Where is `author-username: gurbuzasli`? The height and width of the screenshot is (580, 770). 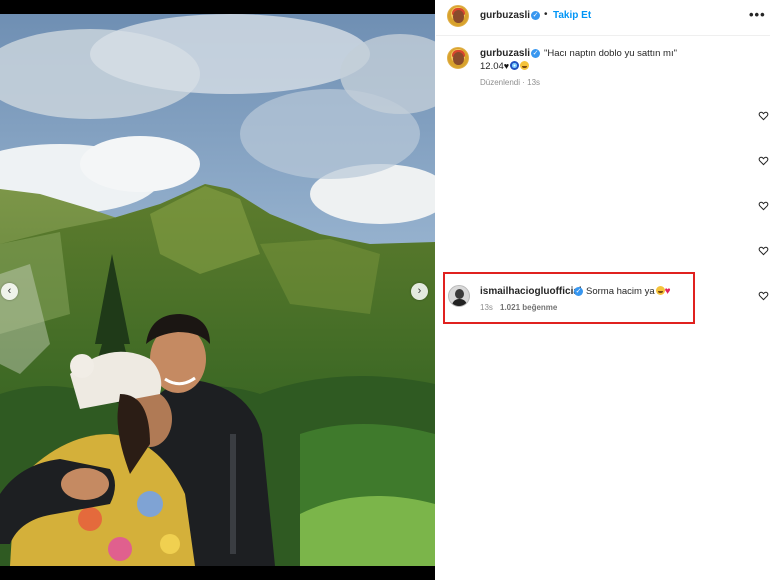
author-username: gurbuzasli is located at coordinates (505, 15).